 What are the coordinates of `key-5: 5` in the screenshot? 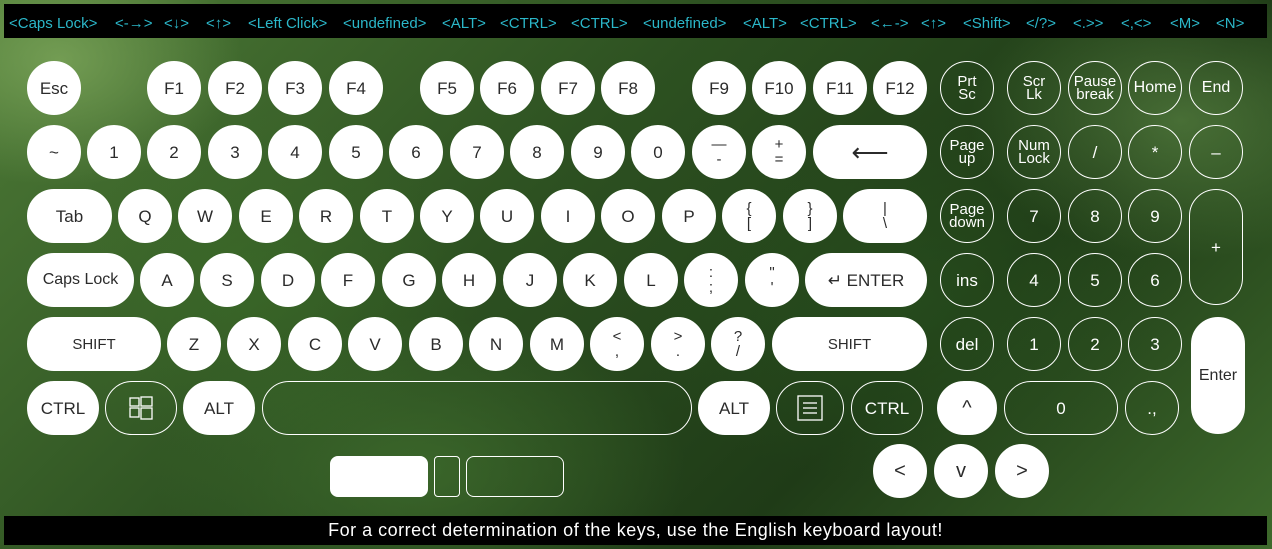 It's located at (356, 152).